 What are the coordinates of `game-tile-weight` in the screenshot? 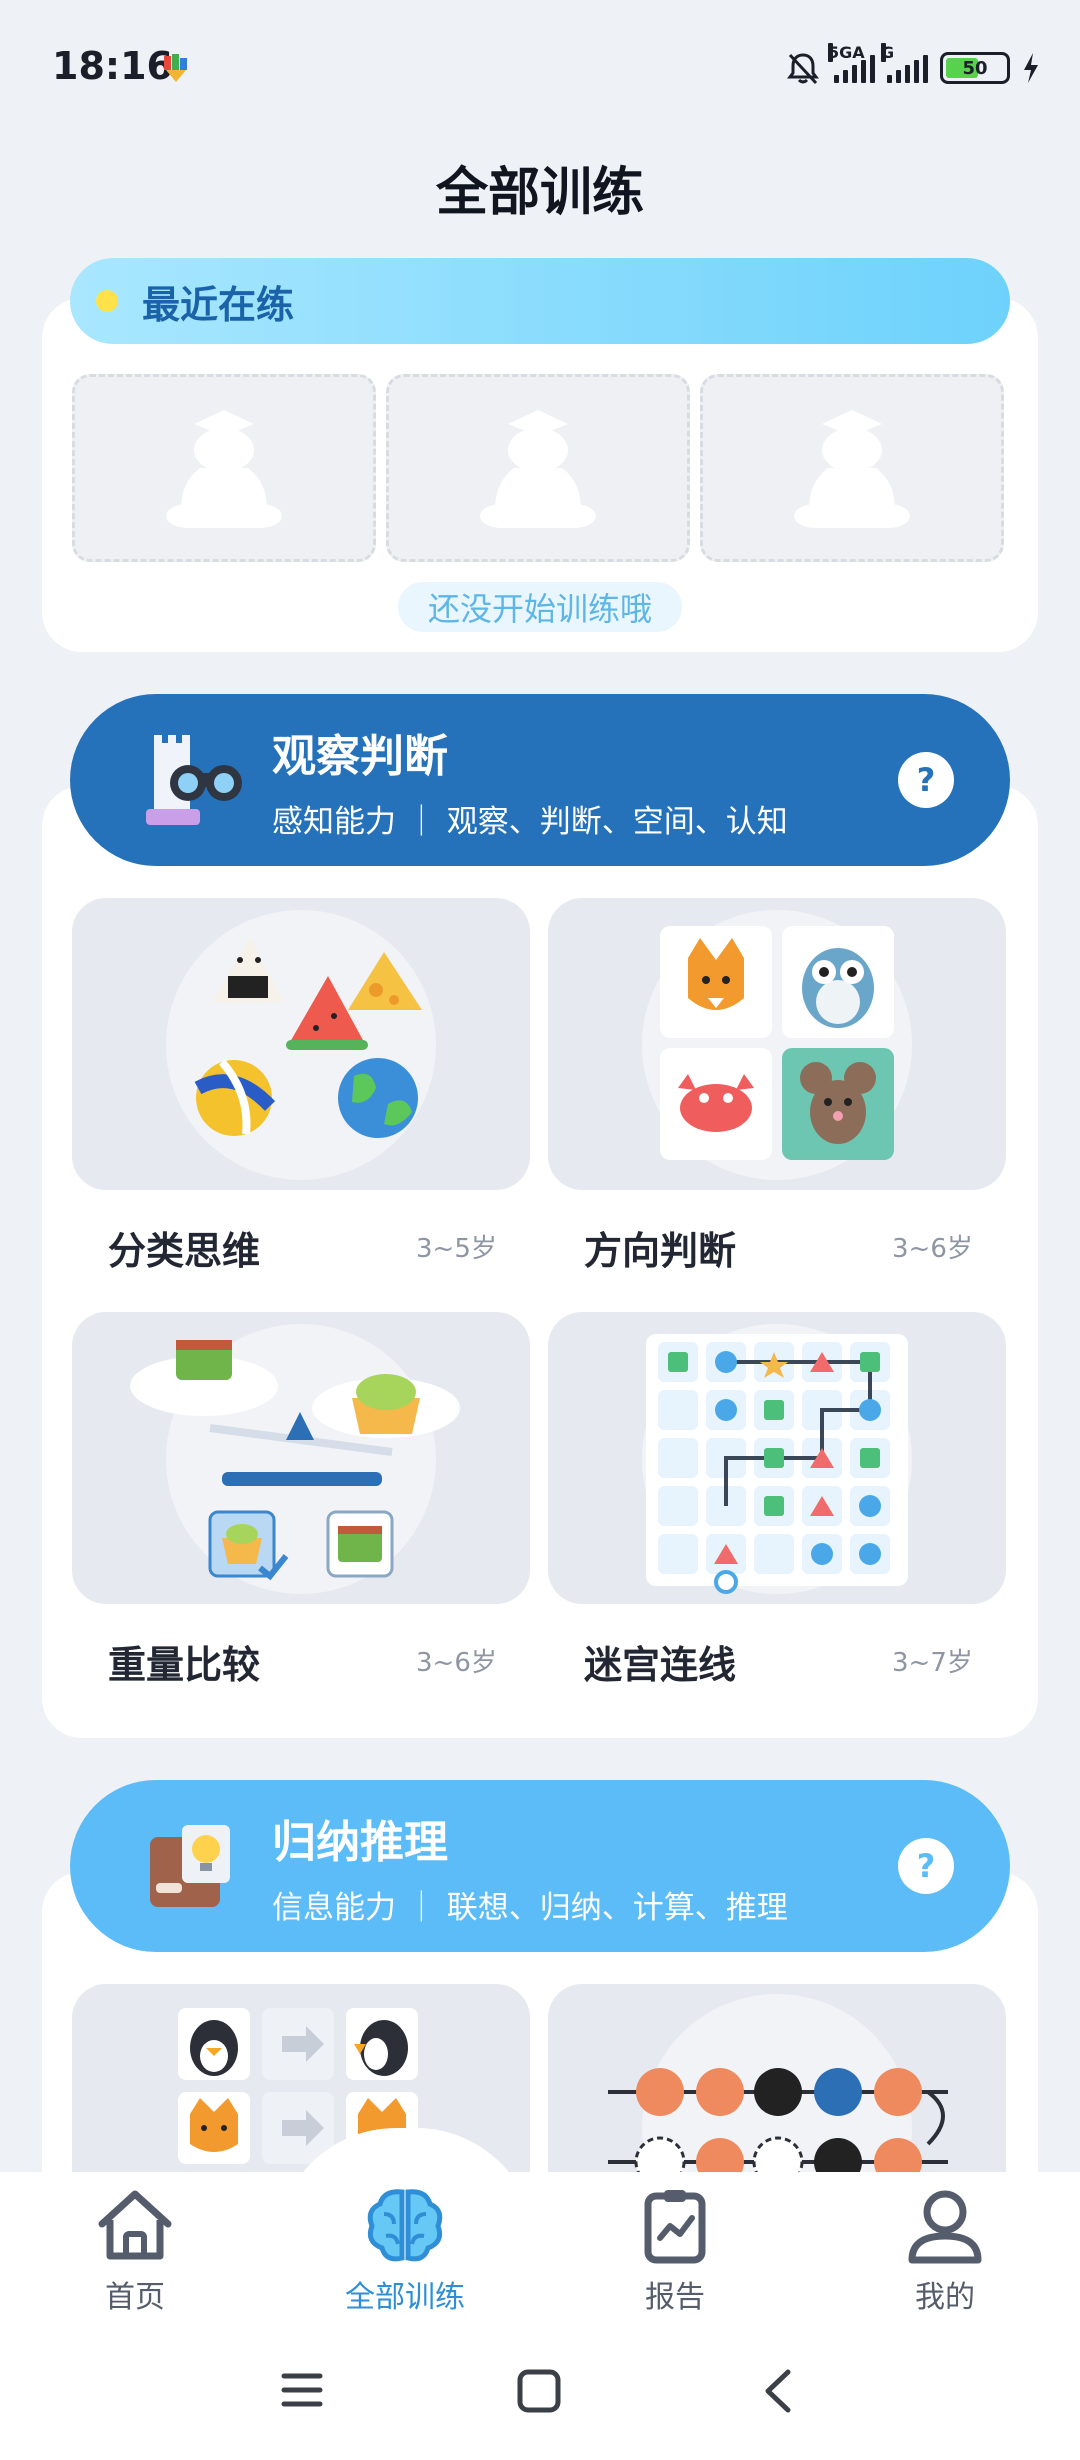 It's located at (301, 1458).